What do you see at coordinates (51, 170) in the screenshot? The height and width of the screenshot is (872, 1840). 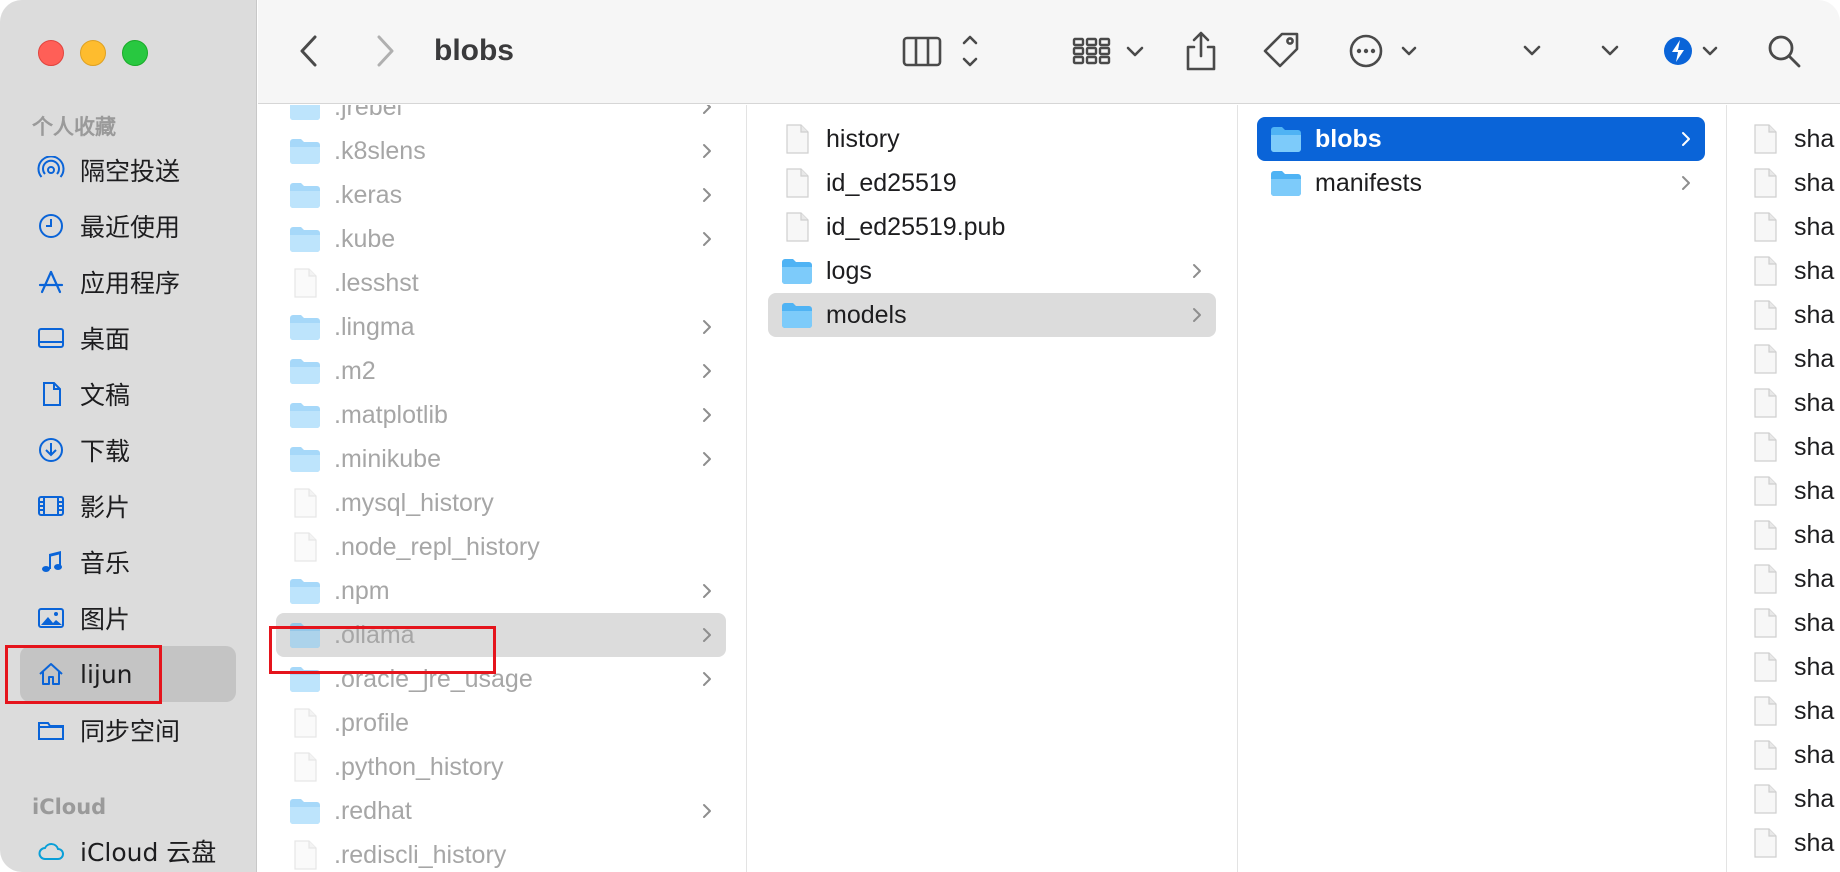 I see `airdrop-icon` at bounding box center [51, 170].